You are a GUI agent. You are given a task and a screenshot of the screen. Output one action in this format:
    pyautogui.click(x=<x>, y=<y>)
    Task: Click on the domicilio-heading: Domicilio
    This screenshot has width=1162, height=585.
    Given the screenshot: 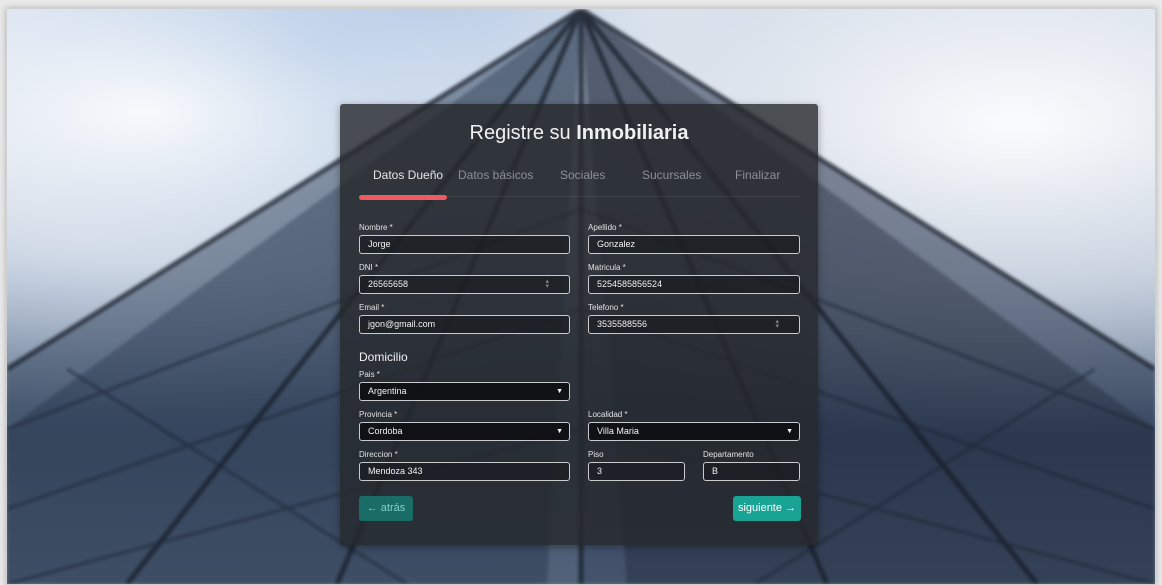 What is the action you would take?
    pyautogui.click(x=383, y=357)
    